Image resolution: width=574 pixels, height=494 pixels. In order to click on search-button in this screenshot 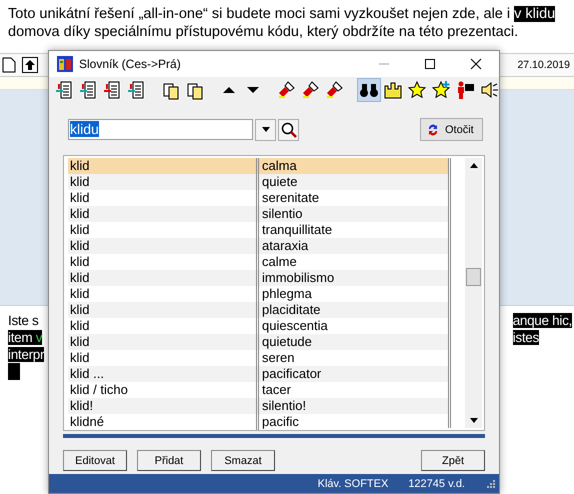, I will do `click(288, 129)`.